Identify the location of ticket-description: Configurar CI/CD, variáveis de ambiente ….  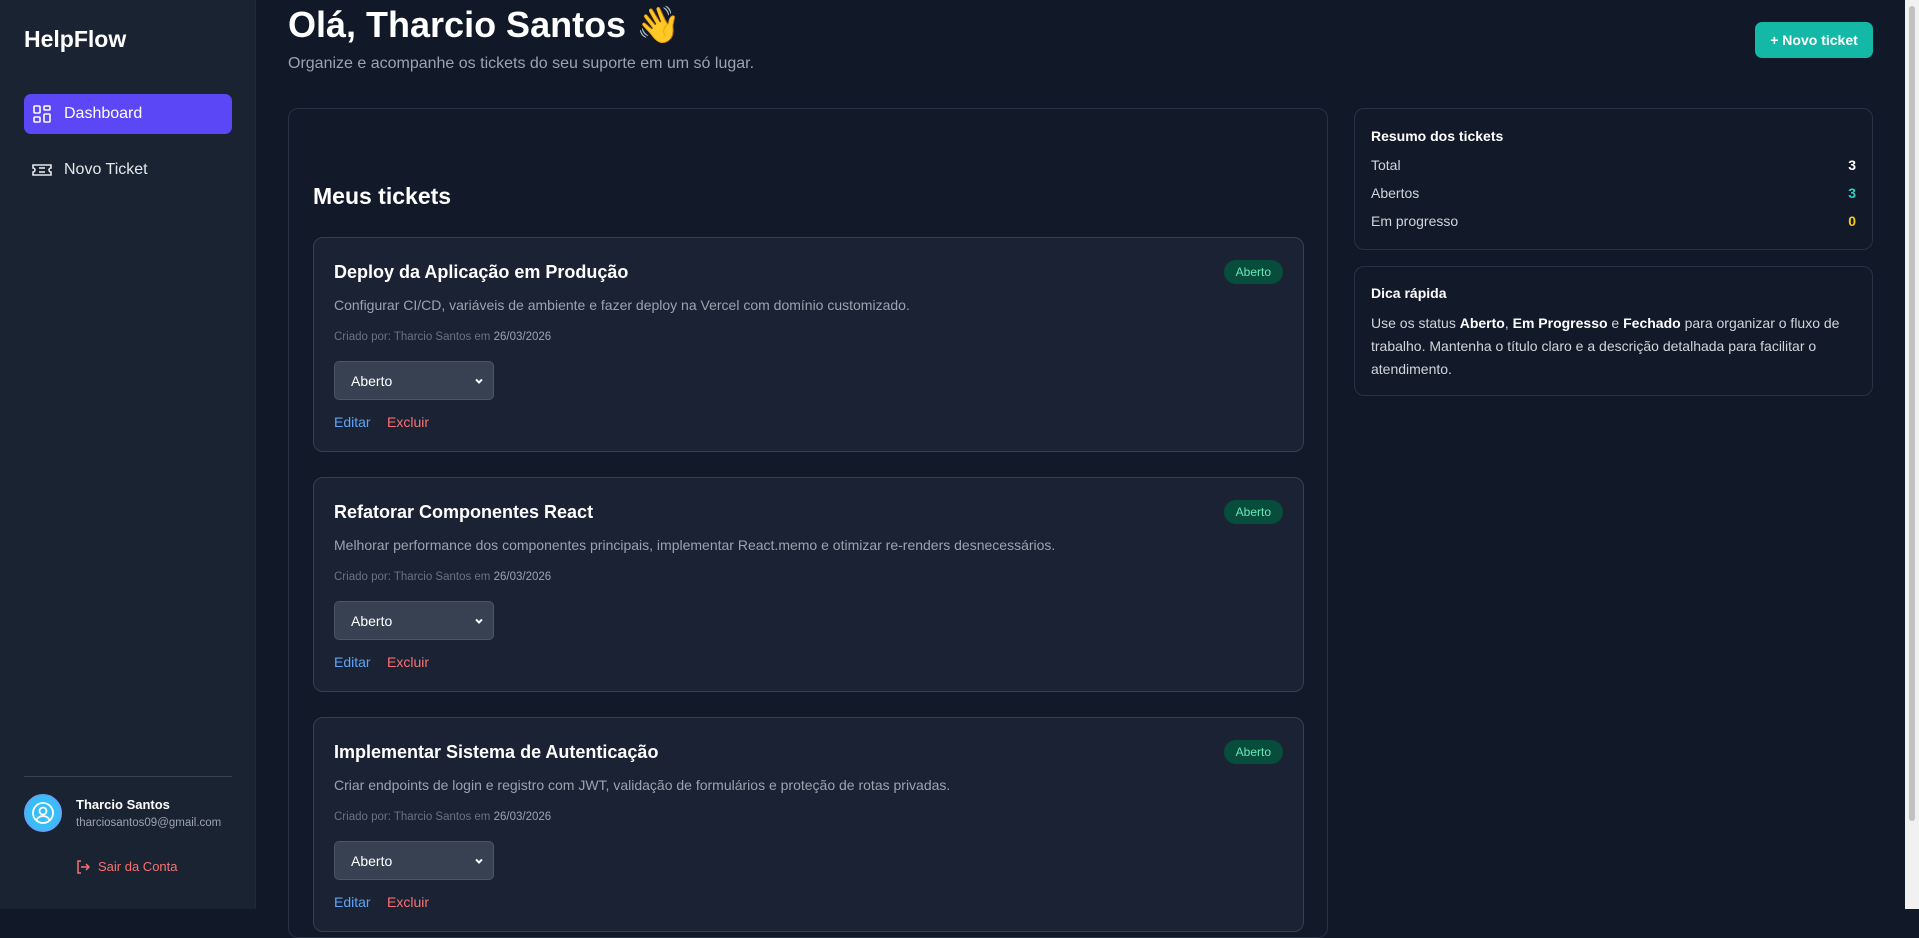
(622, 305).